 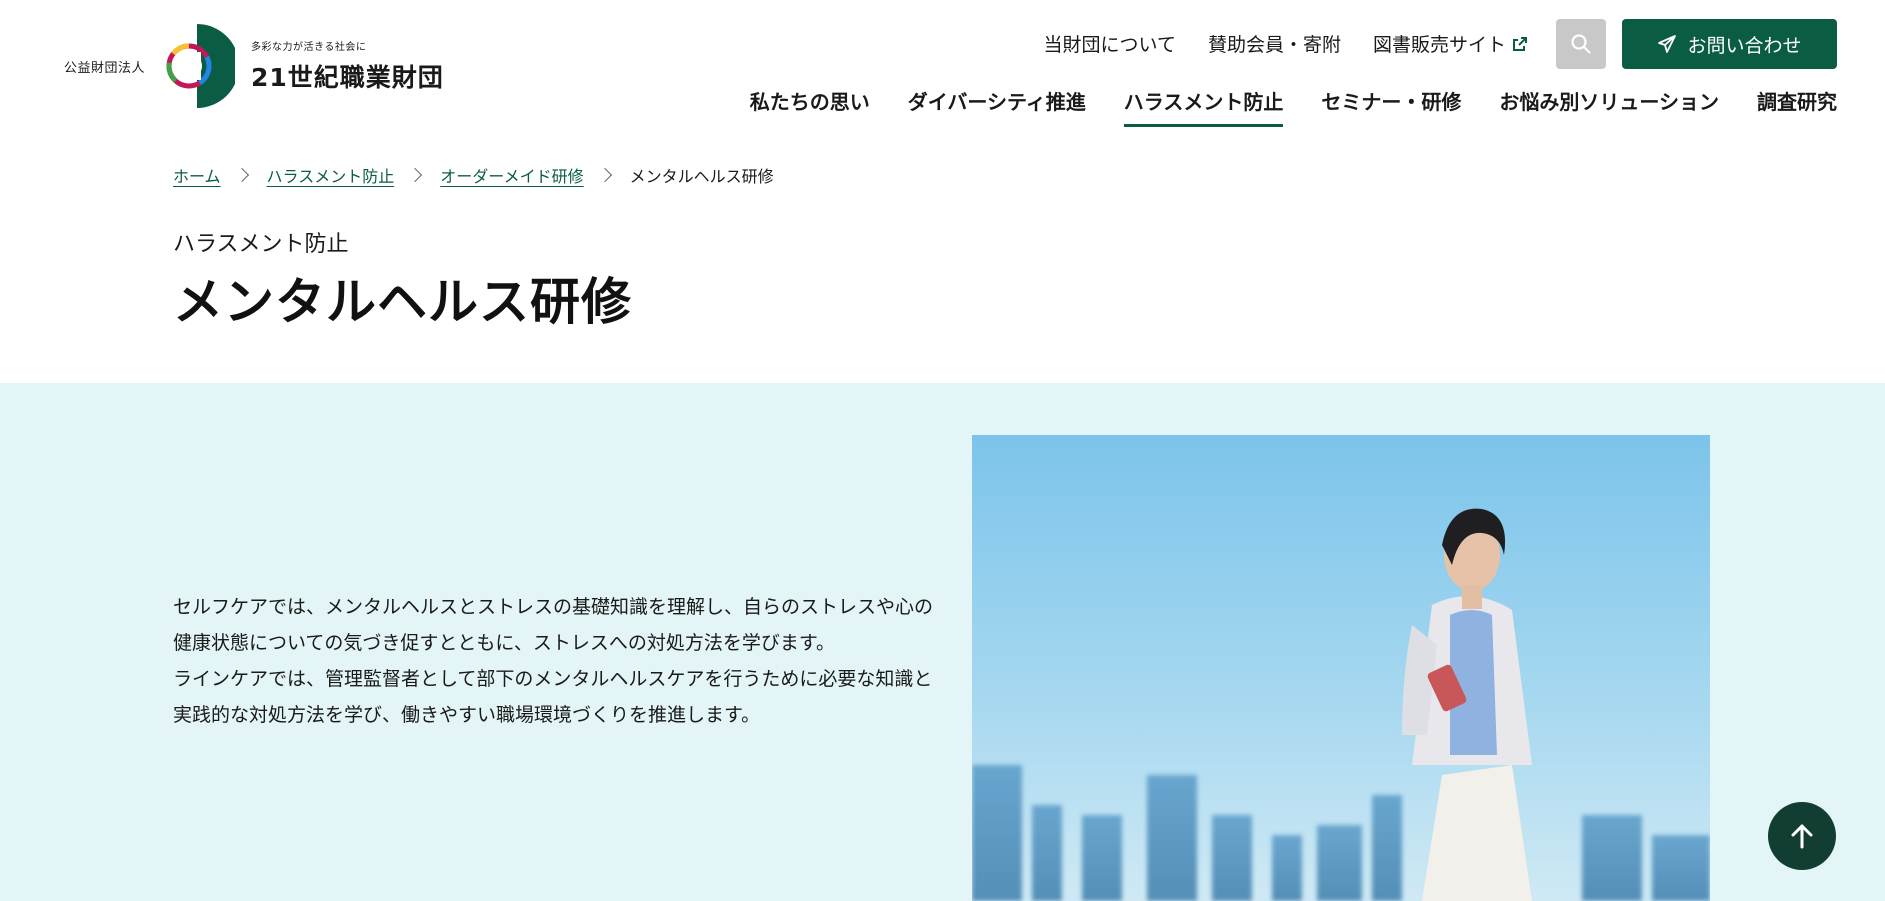 What do you see at coordinates (511, 175) in the screenshot?
I see `breadcrumb-custom-training: オーダーメイド研修` at bounding box center [511, 175].